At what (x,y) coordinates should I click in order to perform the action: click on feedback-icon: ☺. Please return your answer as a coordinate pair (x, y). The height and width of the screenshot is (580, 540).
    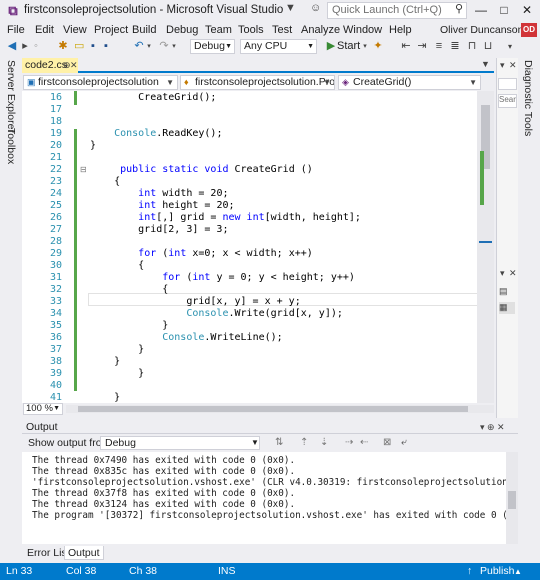
    Looking at the image, I should click on (318, 10).